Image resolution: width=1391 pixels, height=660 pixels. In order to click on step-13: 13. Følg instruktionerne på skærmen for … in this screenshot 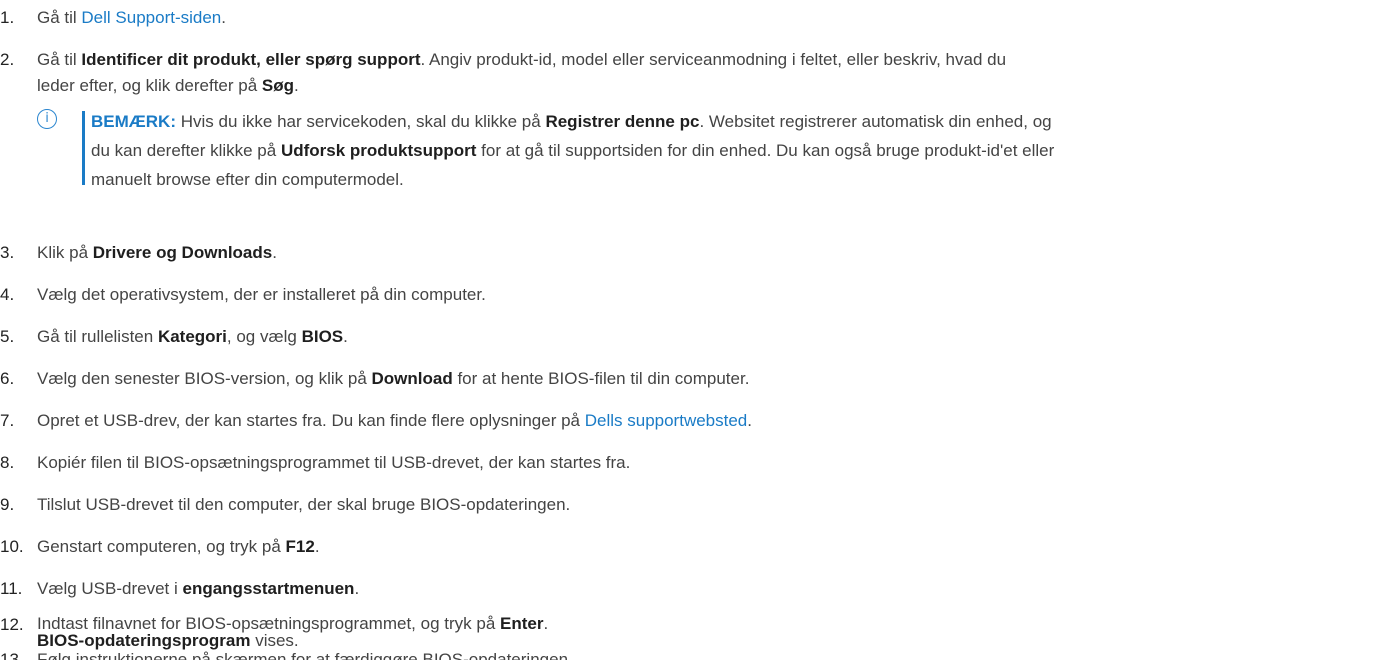, I will do `click(695, 655)`.